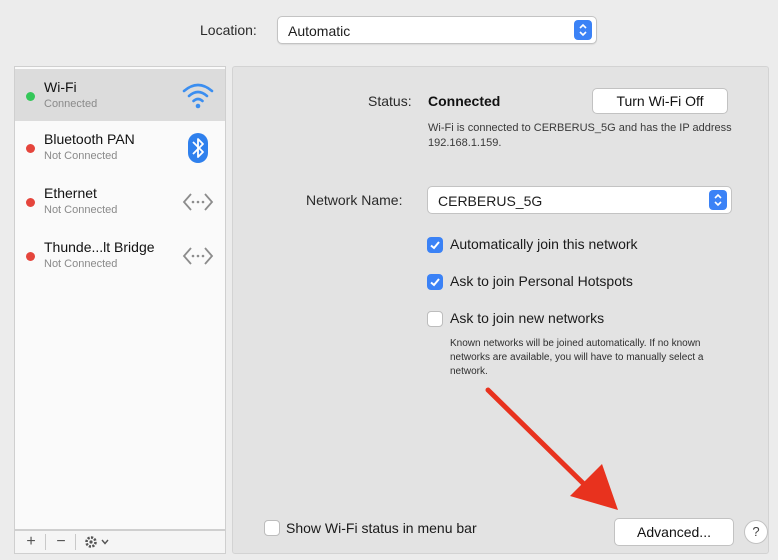  Describe the element at coordinates (551, 448) in the screenshot. I see `annotation-arrow-icon` at that location.